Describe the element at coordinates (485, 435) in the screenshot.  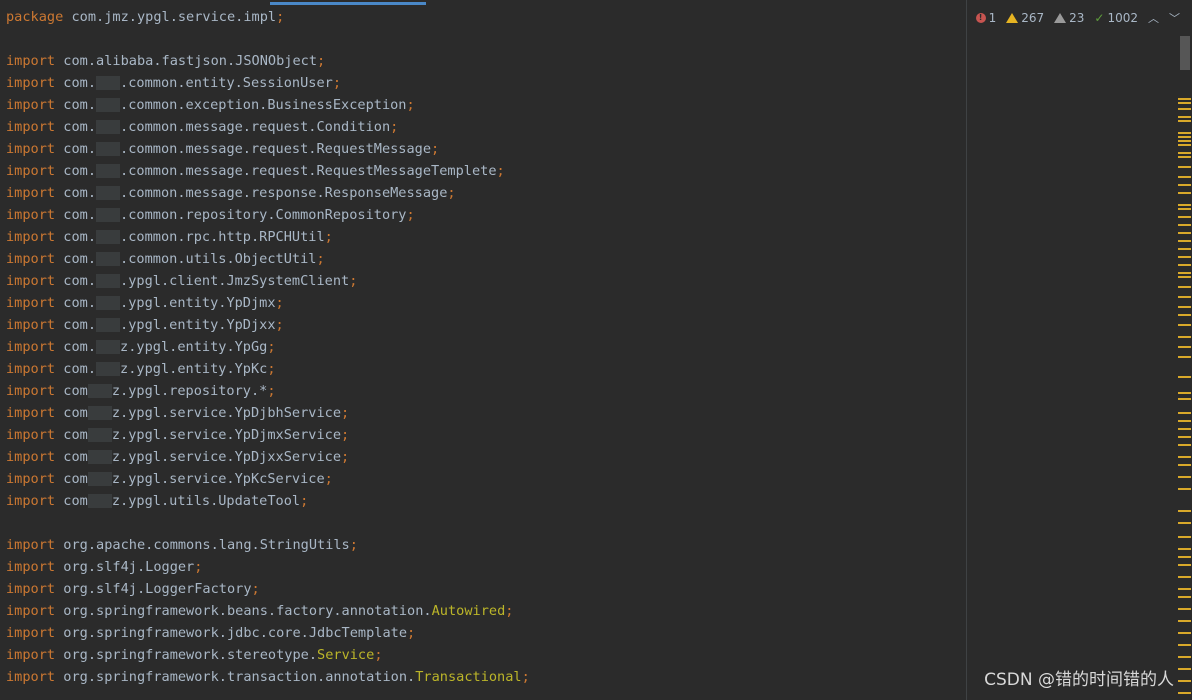
I see `import-line: import com z.ypgl.service.YpDjmxService;` at that location.